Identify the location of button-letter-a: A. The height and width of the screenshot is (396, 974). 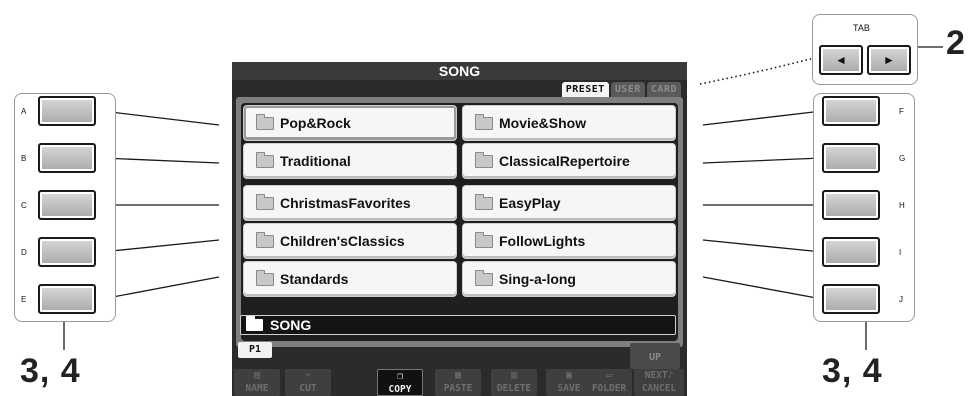
(24, 111).